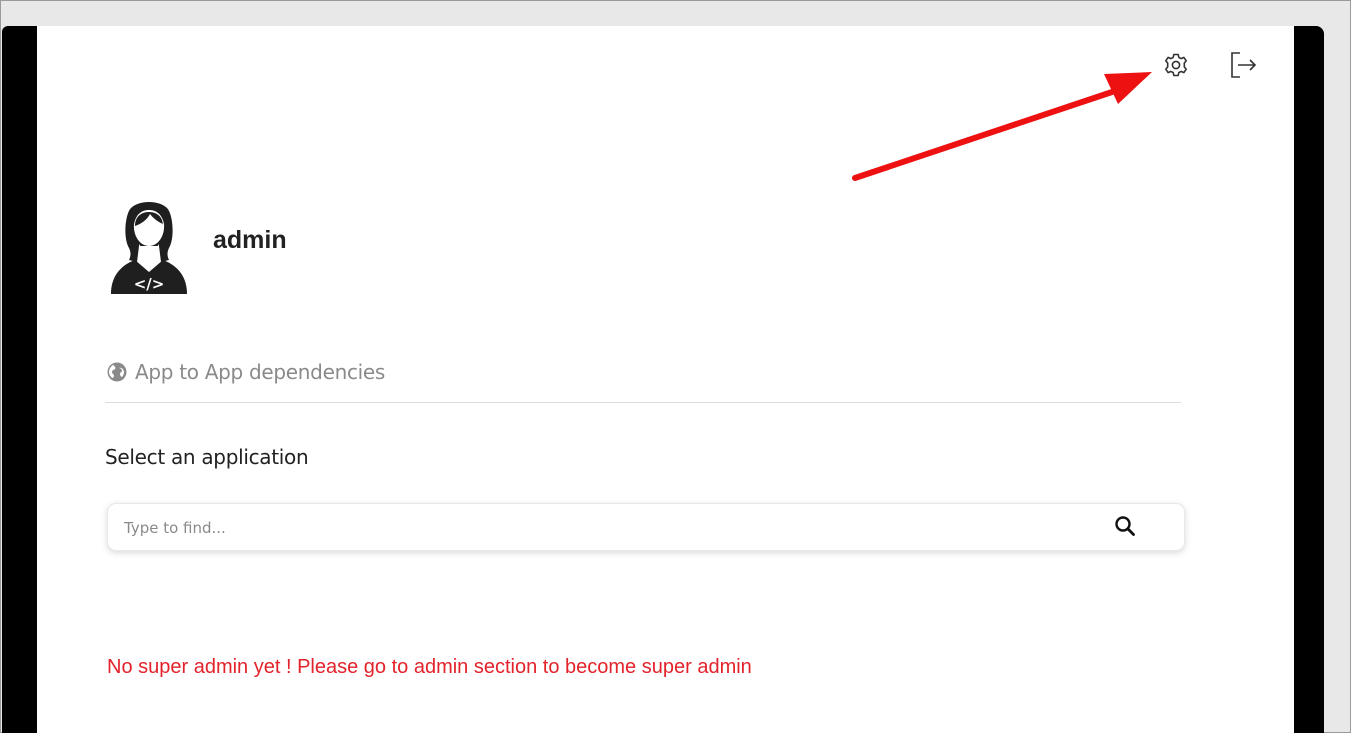 This screenshot has width=1351, height=733. Describe the element at coordinates (260, 372) in the screenshot. I see `nav-link-label: App to App dependencies` at that location.